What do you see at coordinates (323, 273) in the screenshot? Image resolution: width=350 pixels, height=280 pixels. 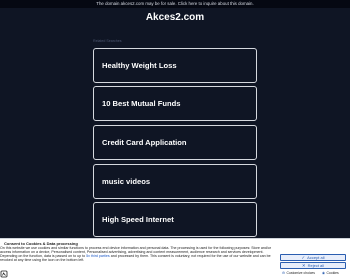 I see `cookie-icon: ◉` at bounding box center [323, 273].